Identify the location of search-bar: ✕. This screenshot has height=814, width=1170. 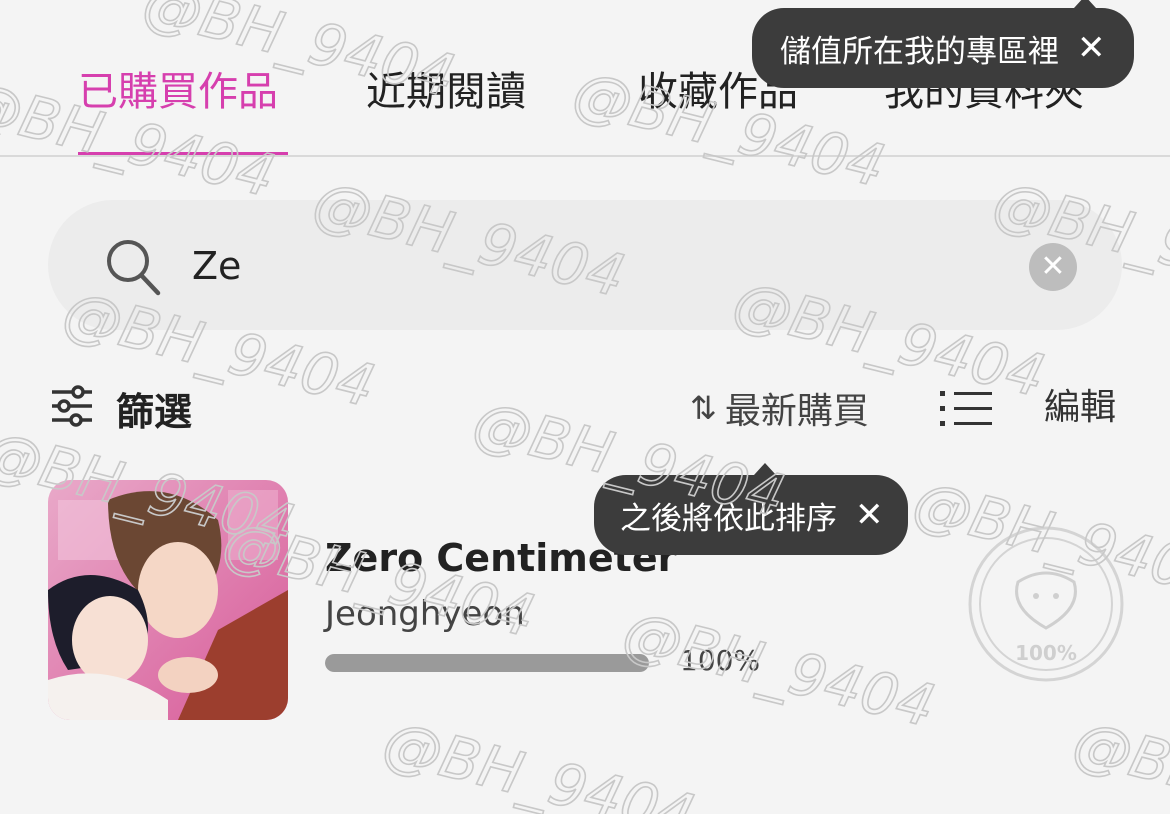
(585, 265).